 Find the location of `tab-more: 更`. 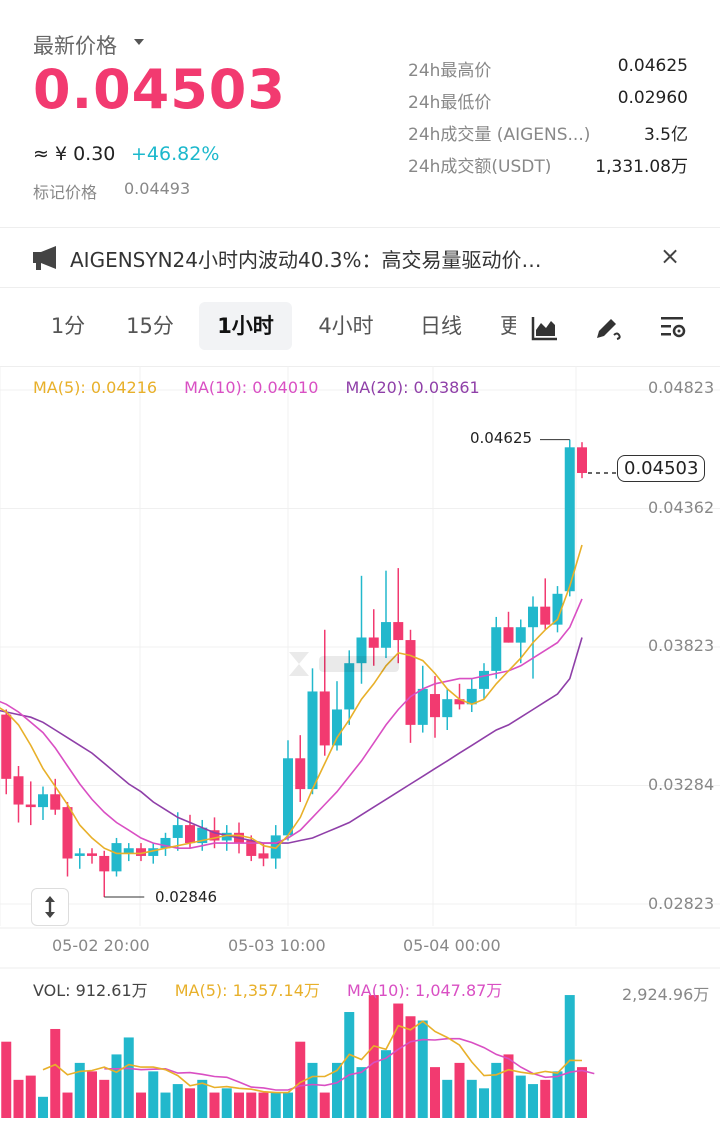

tab-more: 更 is located at coordinates (508, 326).